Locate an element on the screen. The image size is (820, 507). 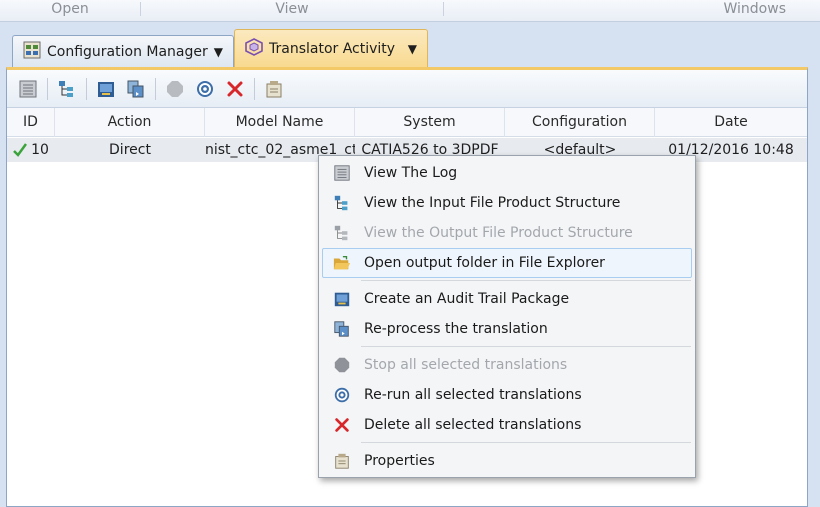
ribbon-group-windows: Windows is located at coordinates (755, 9).